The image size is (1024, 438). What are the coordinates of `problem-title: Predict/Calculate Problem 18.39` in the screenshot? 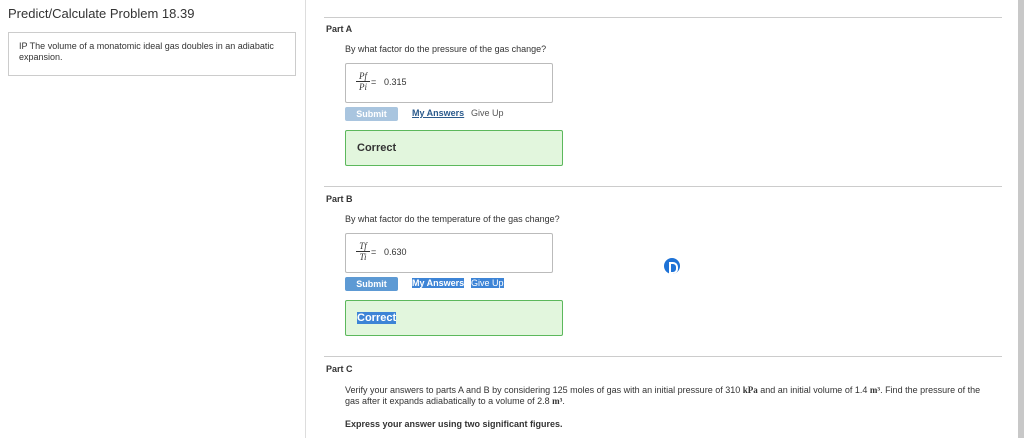 It's located at (101, 13).